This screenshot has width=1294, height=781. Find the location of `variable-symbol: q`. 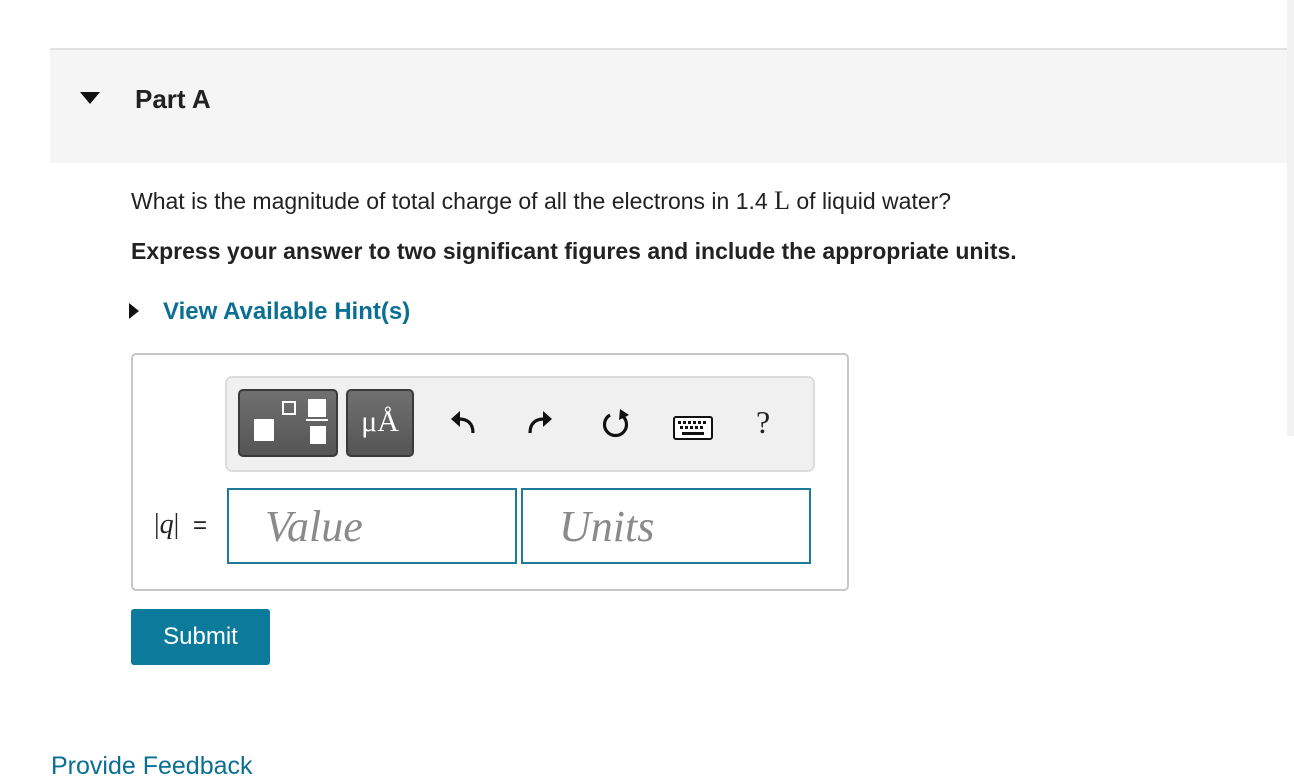

variable-symbol: q is located at coordinates (166, 524).